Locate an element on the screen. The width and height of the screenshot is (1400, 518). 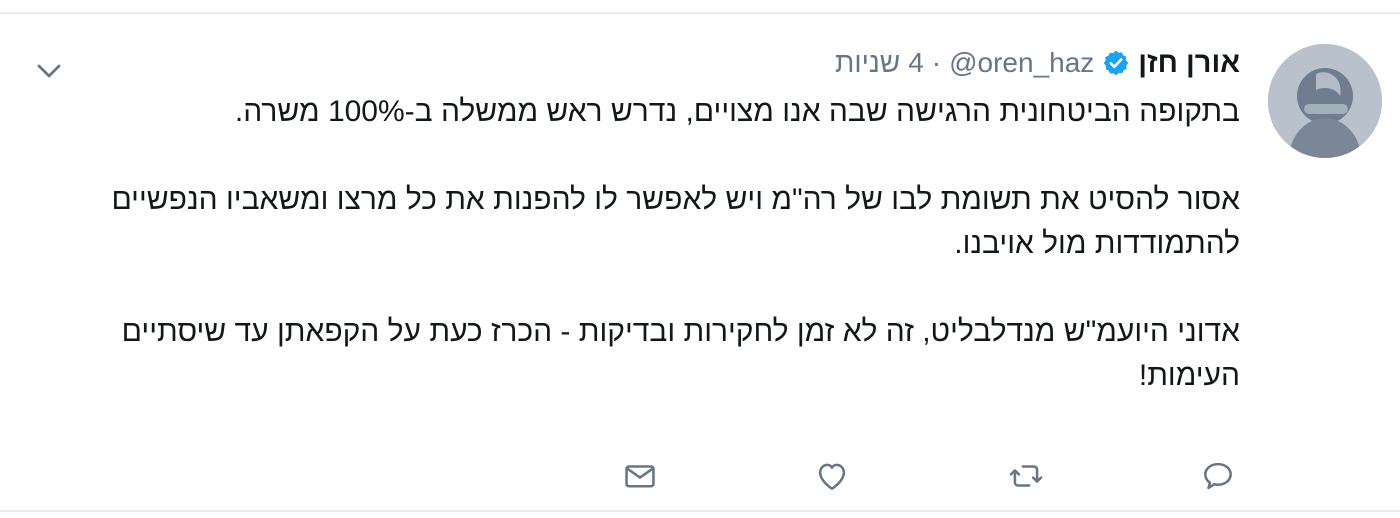
avatar-image is located at coordinates (1325, 101).